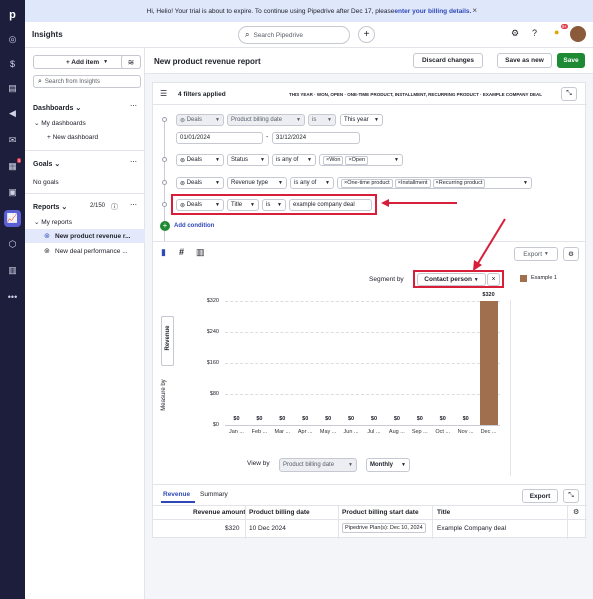 The width and height of the screenshot is (593, 599). Describe the element at coordinates (133, 205) in the screenshot. I see `reports-more-icon: ⋯` at that location.